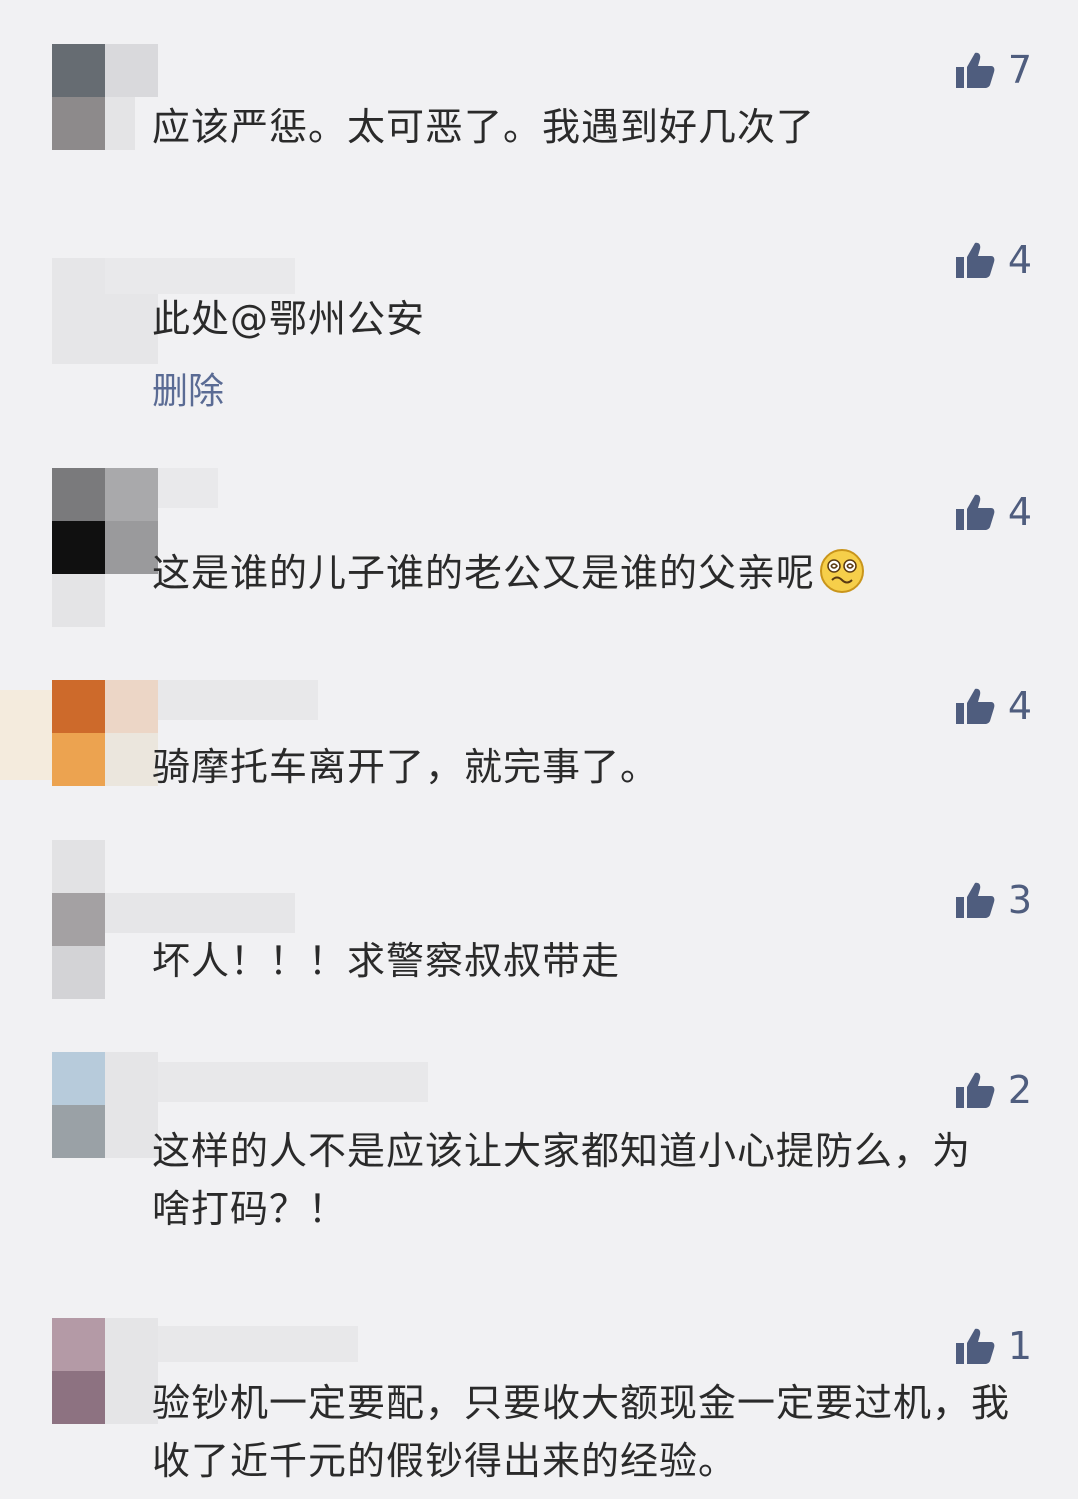  I want to click on comment-text: 坏人！！！求警察叔叔带走, so click(386, 961).